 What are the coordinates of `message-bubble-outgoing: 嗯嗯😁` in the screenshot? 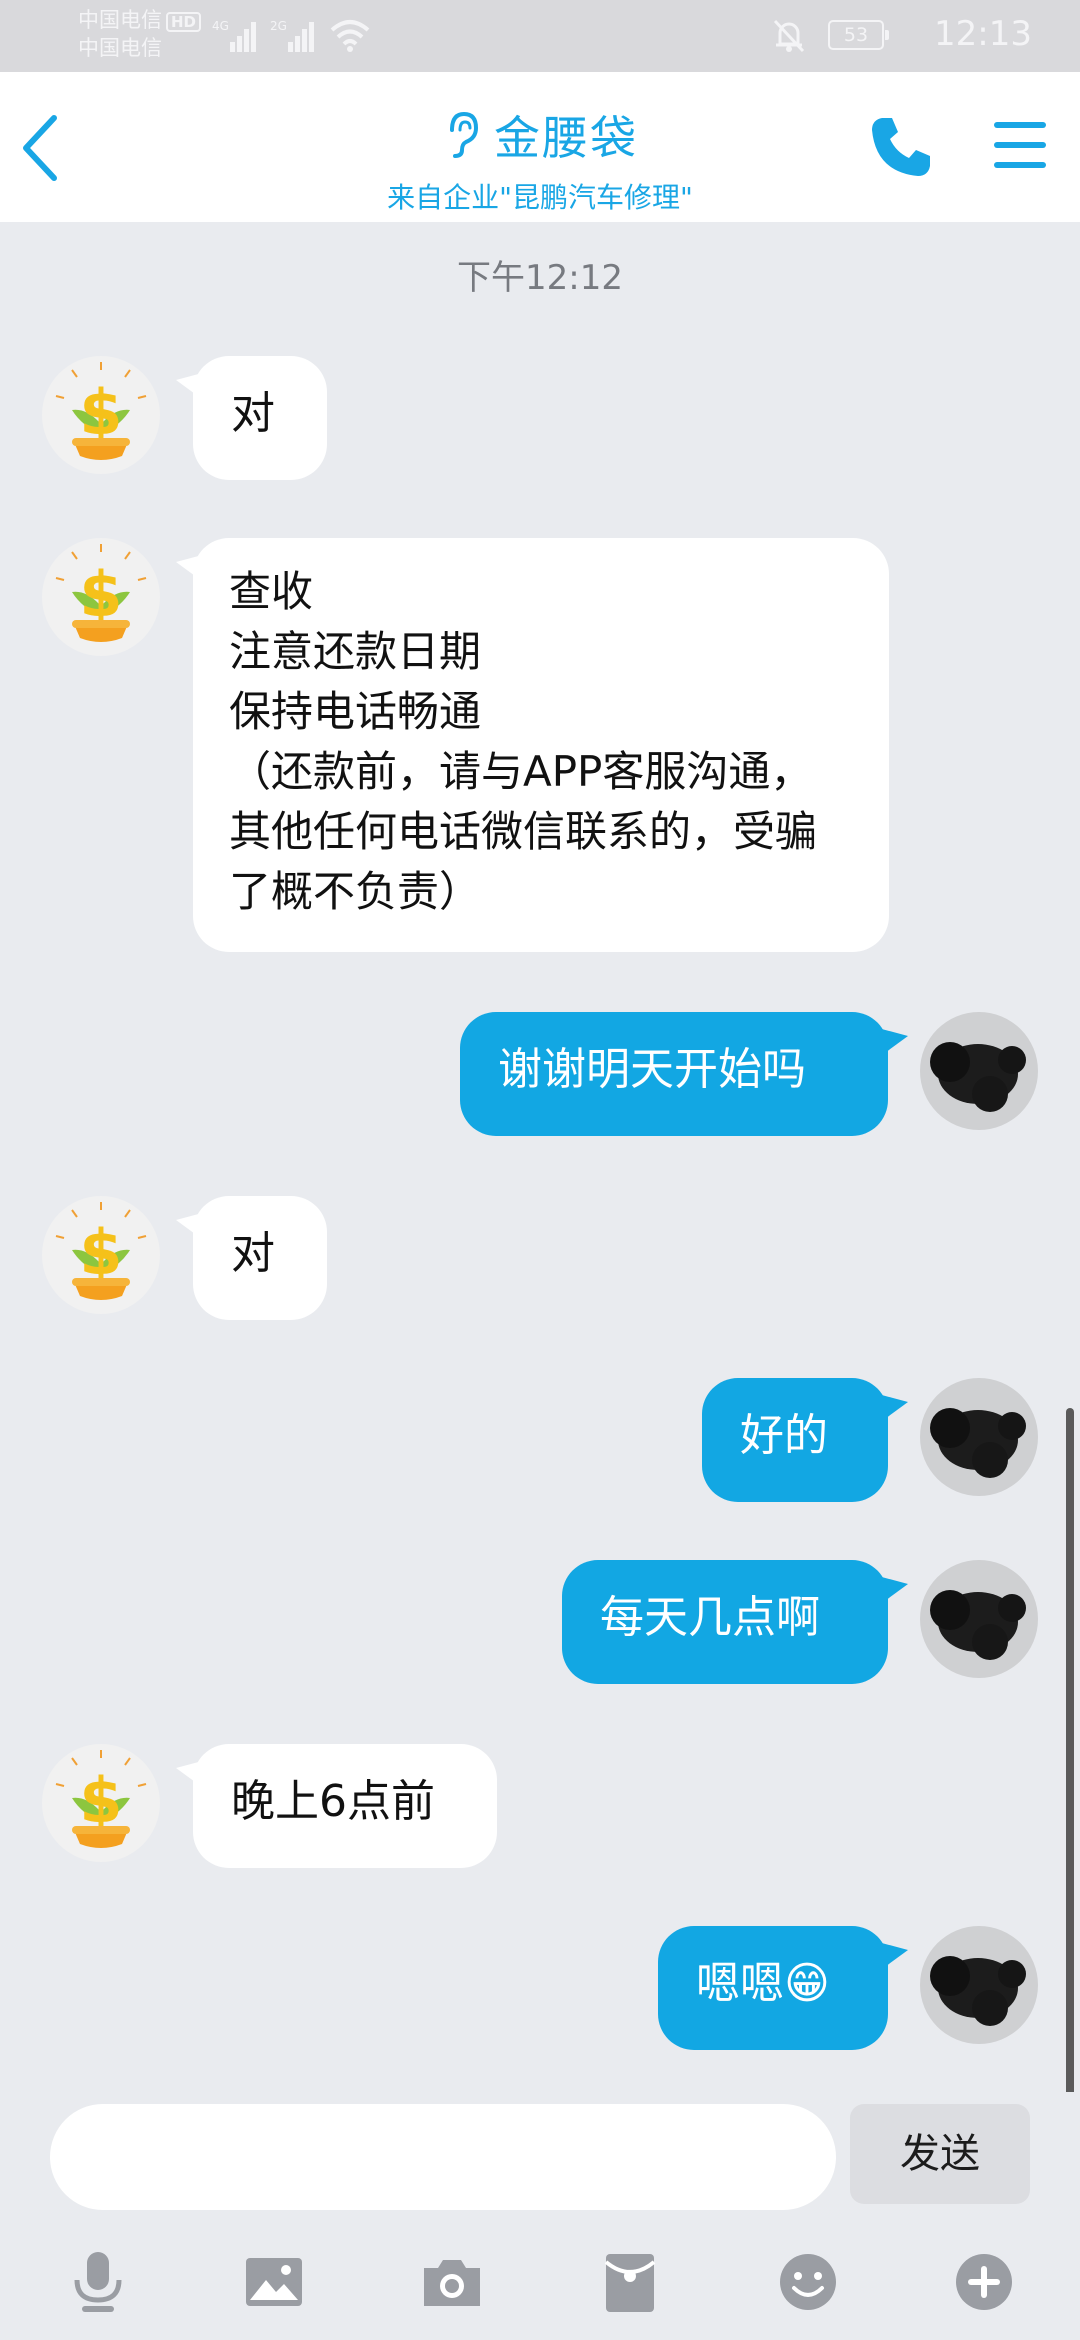 It's located at (773, 1988).